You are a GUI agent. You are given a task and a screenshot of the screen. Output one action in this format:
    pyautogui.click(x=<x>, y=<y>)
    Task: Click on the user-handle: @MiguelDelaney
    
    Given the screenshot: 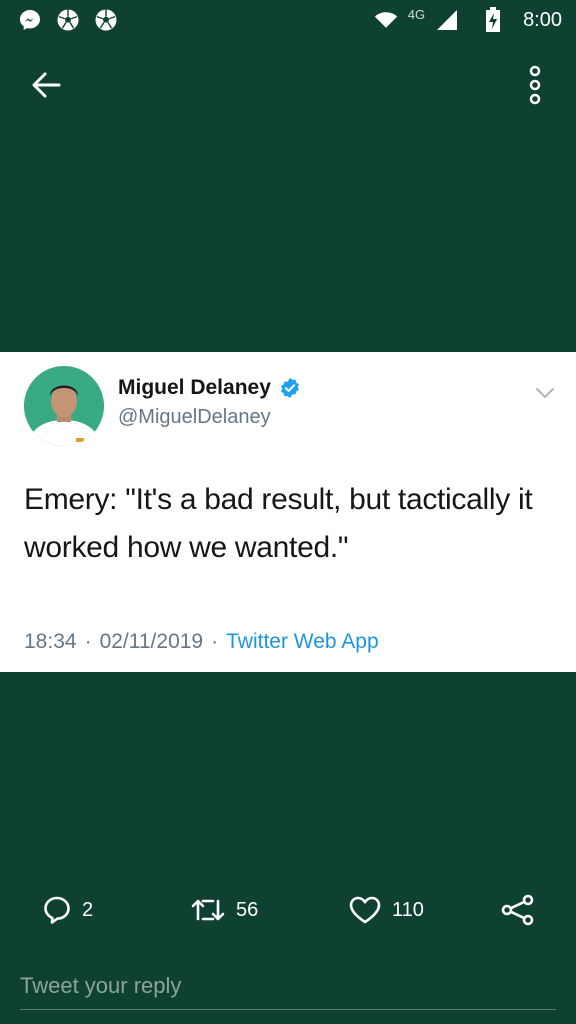 What is the action you would take?
    pyautogui.click(x=194, y=417)
    